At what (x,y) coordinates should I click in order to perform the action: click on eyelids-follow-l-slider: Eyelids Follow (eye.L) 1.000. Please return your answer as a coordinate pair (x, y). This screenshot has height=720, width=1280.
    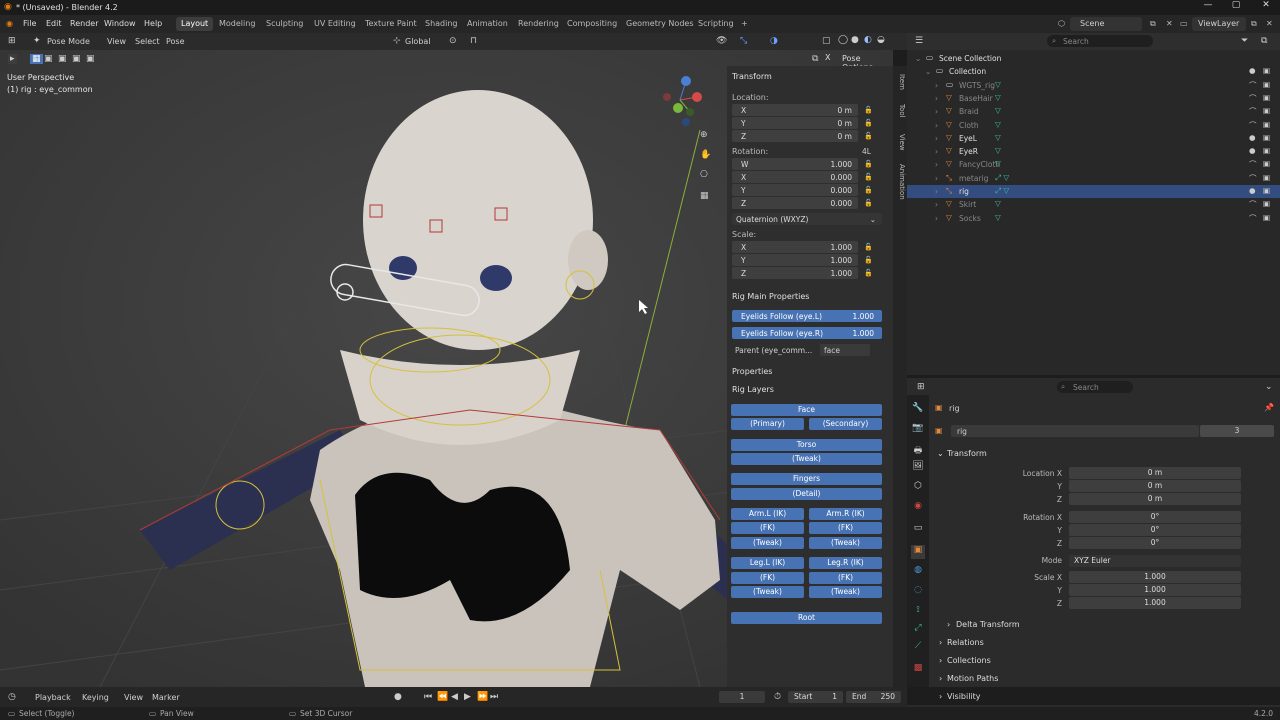
    Looking at the image, I should click on (807, 316).